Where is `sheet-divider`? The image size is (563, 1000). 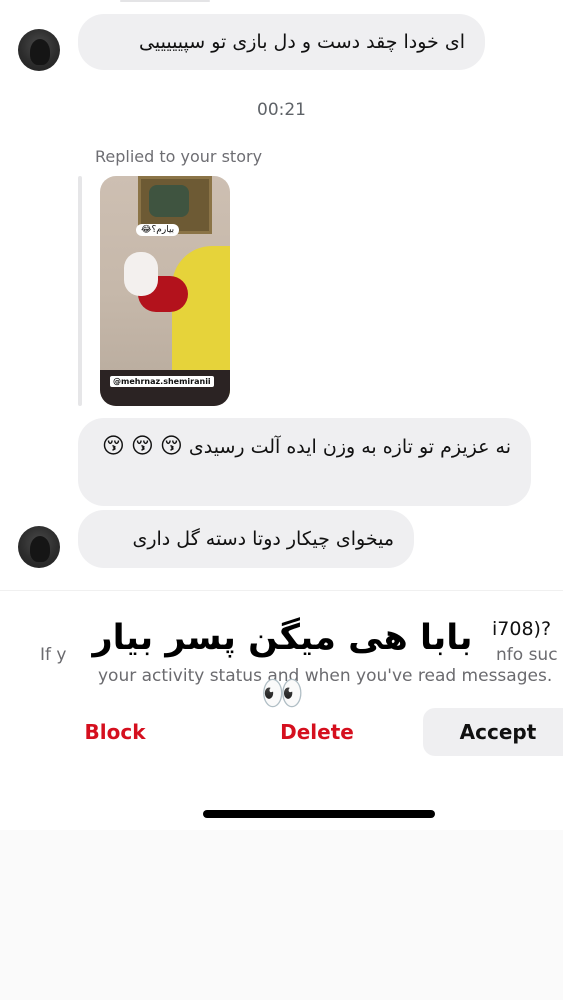
sheet-divider is located at coordinates (281, 590).